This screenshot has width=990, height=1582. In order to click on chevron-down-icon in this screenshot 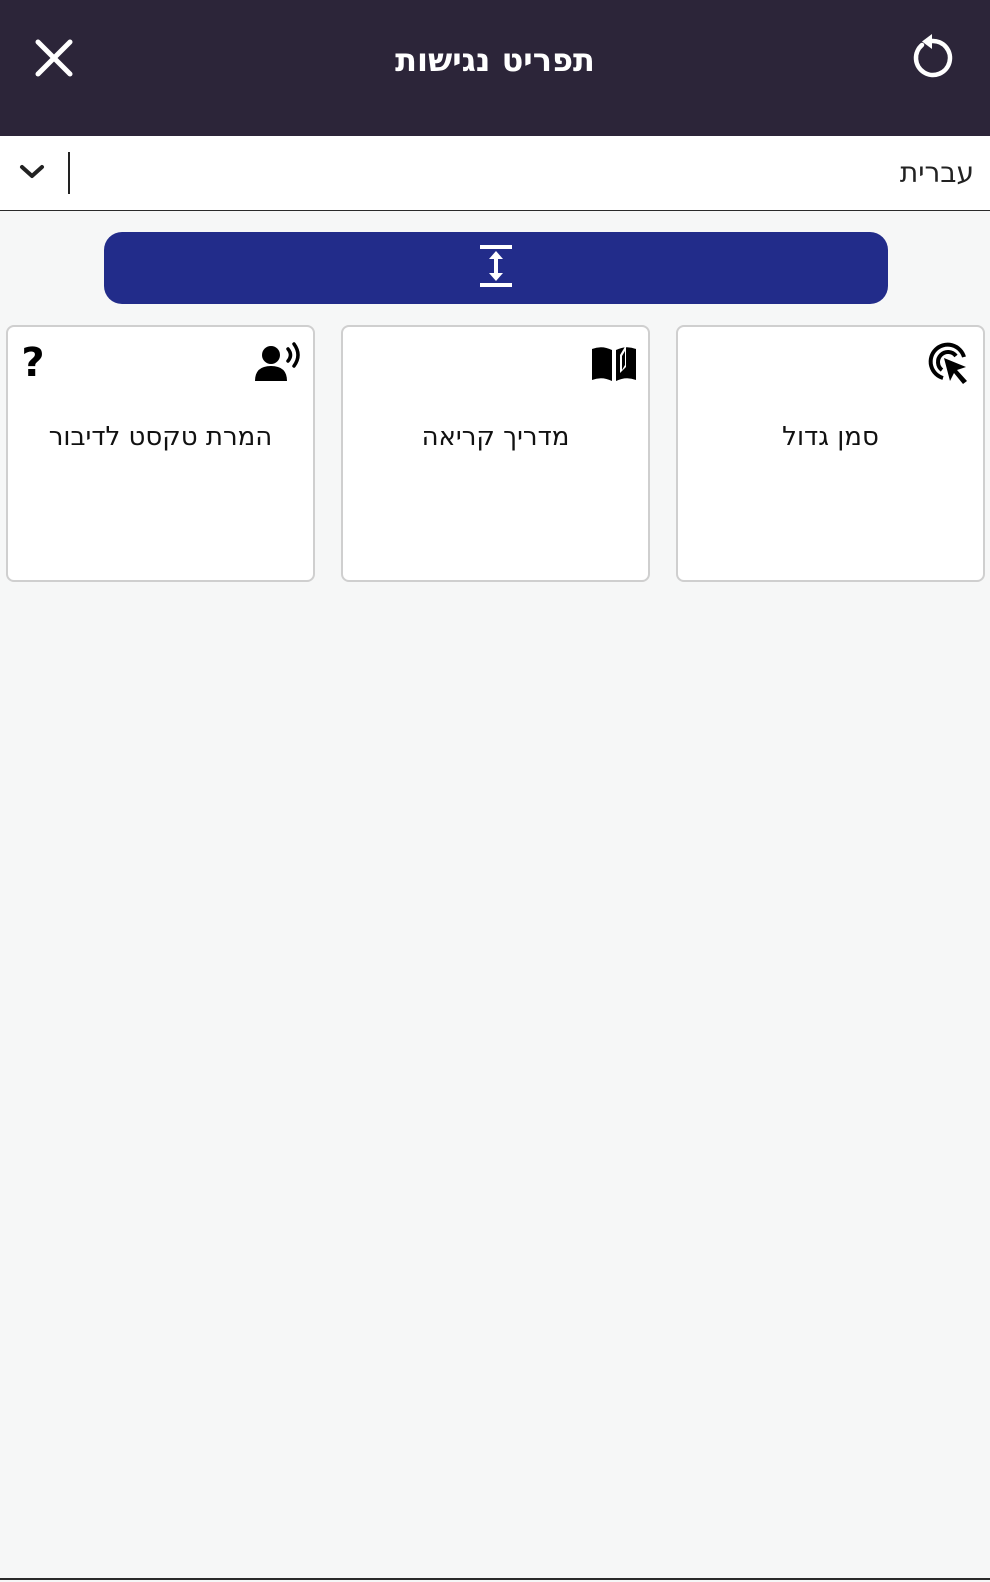, I will do `click(32, 174)`.